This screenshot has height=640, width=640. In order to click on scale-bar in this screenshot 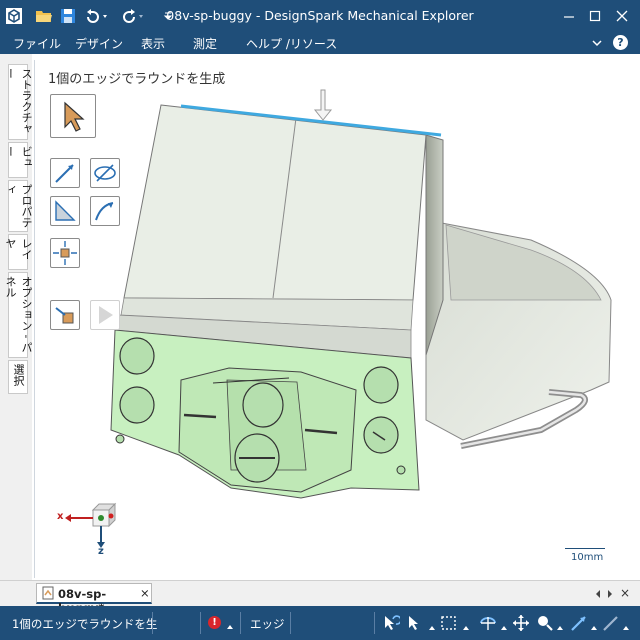, I will do `click(585, 548)`.